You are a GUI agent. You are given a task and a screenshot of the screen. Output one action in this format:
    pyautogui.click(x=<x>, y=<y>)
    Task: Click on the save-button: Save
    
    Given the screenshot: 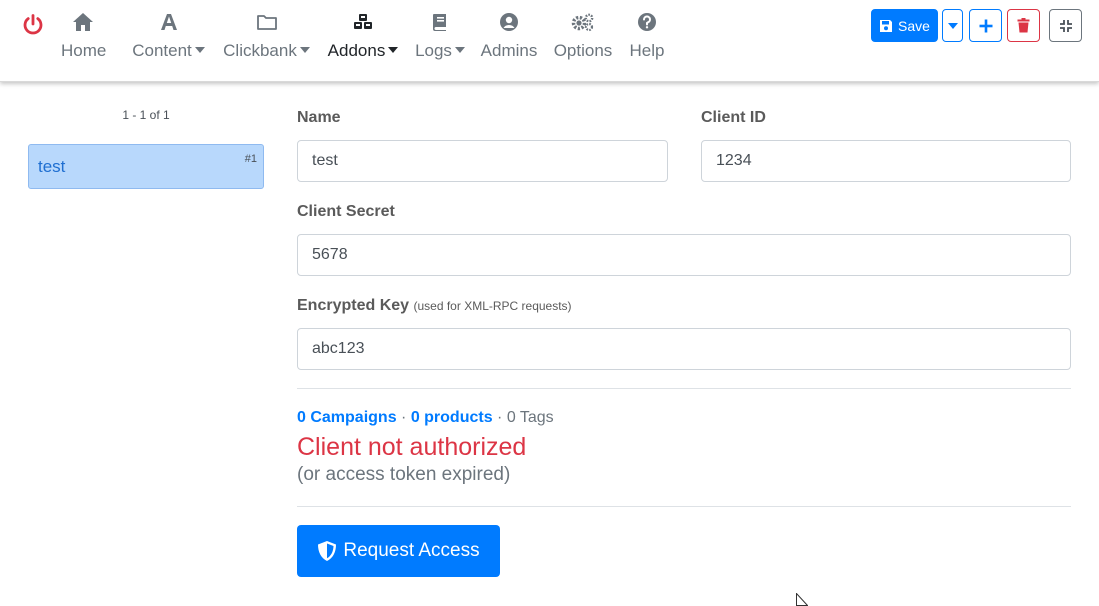 What is the action you would take?
    pyautogui.click(x=904, y=25)
    